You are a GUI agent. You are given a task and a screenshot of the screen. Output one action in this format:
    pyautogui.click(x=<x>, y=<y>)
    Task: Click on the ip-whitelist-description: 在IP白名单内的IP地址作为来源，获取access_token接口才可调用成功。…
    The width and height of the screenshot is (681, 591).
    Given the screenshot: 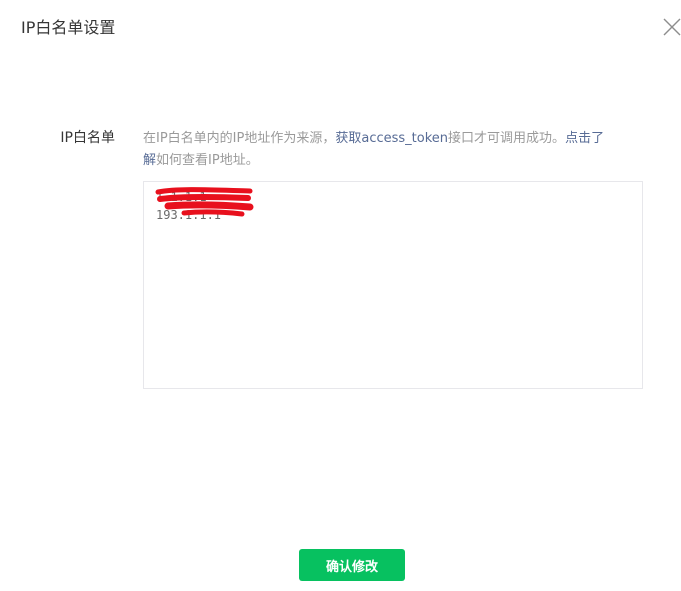 What is the action you would take?
    pyautogui.click(x=393, y=150)
    